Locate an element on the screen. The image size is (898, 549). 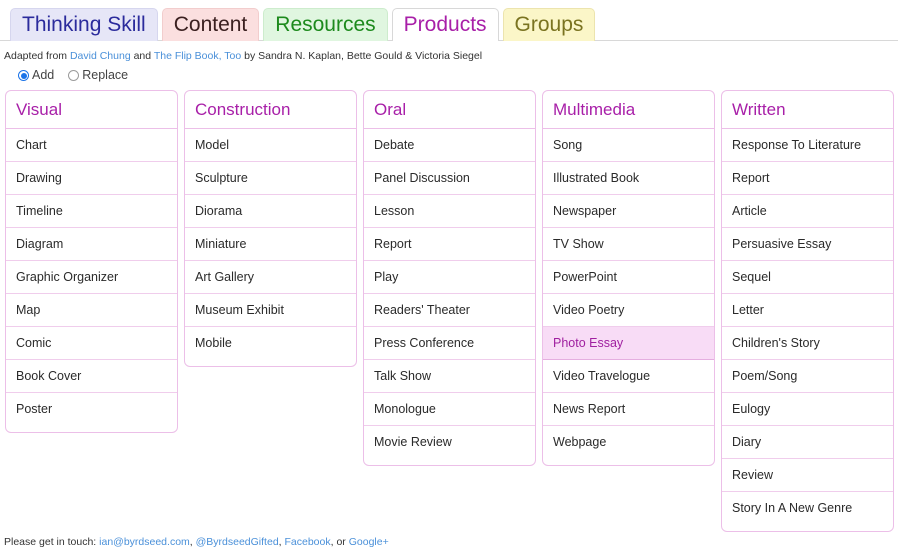
list-item: Eulogy is located at coordinates (807, 409).